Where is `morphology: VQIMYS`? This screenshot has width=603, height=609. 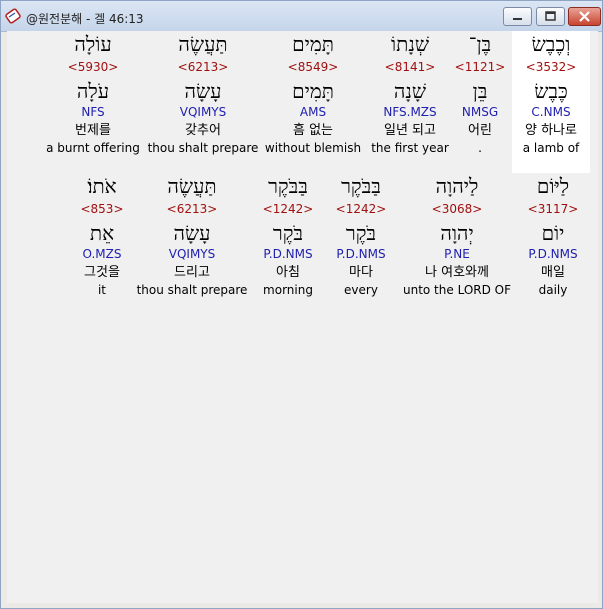 morphology: VQIMYS is located at coordinates (203, 112).